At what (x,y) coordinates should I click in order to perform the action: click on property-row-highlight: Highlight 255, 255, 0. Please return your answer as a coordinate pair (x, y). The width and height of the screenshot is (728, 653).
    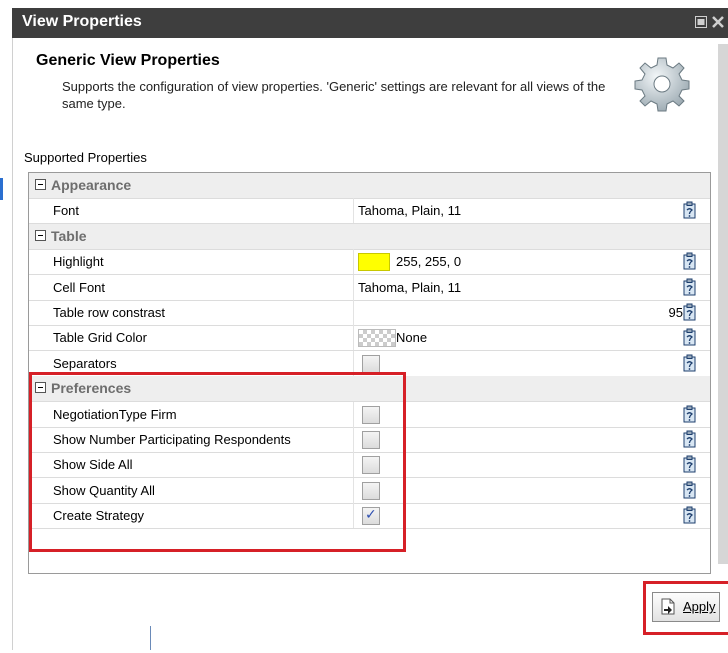
    Looking at the image, I should click on (369, 262).